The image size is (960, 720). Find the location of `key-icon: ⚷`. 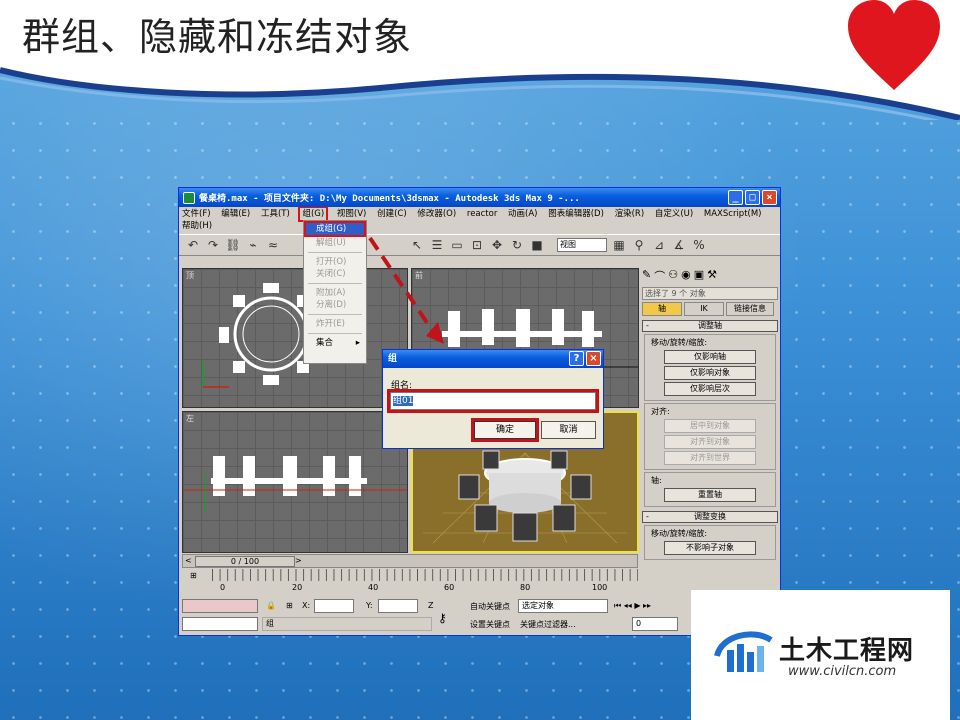

key-icon: ⚷ is located at coordinates (442, 618).